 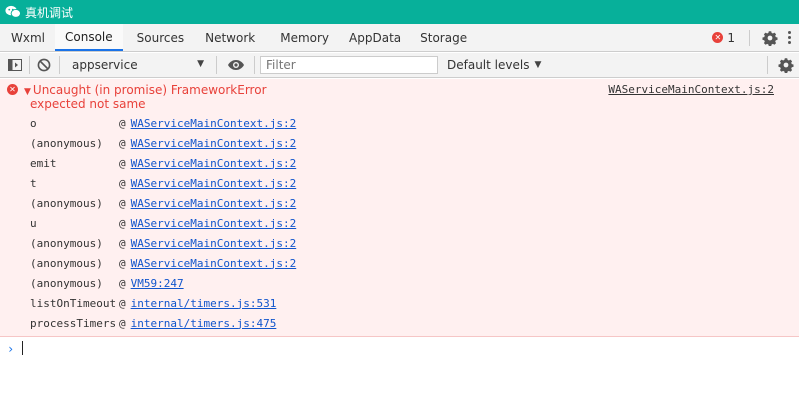 What do you see at coordinates (204, 323) in the screenshot?
I see `stack-frame-link: internal/timers.js:475` at bounding box center [204, 323].